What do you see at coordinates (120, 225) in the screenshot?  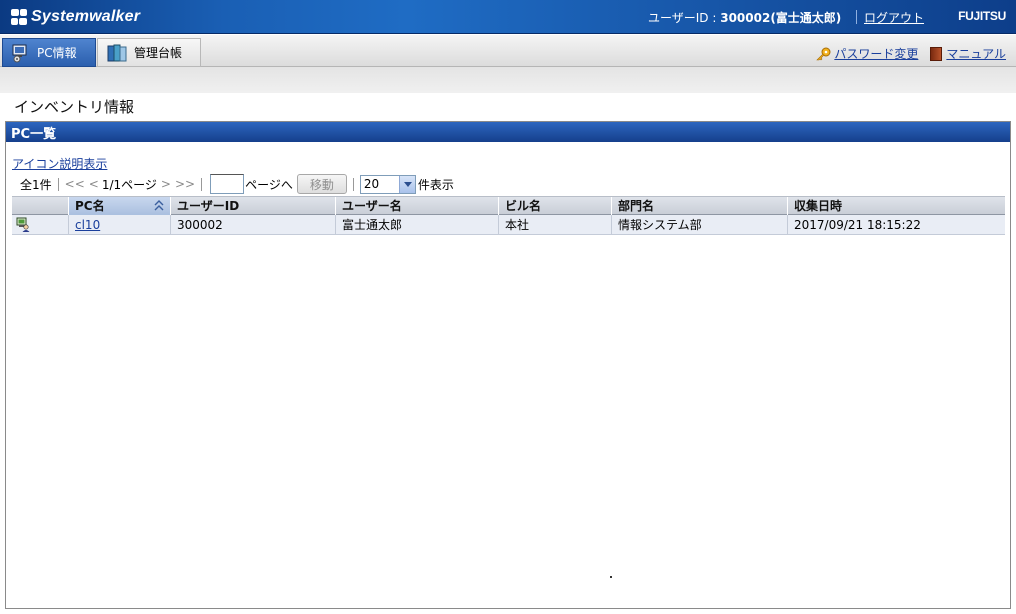 I see `cell-pc-name: cl10` at bounding box center [120, 225].